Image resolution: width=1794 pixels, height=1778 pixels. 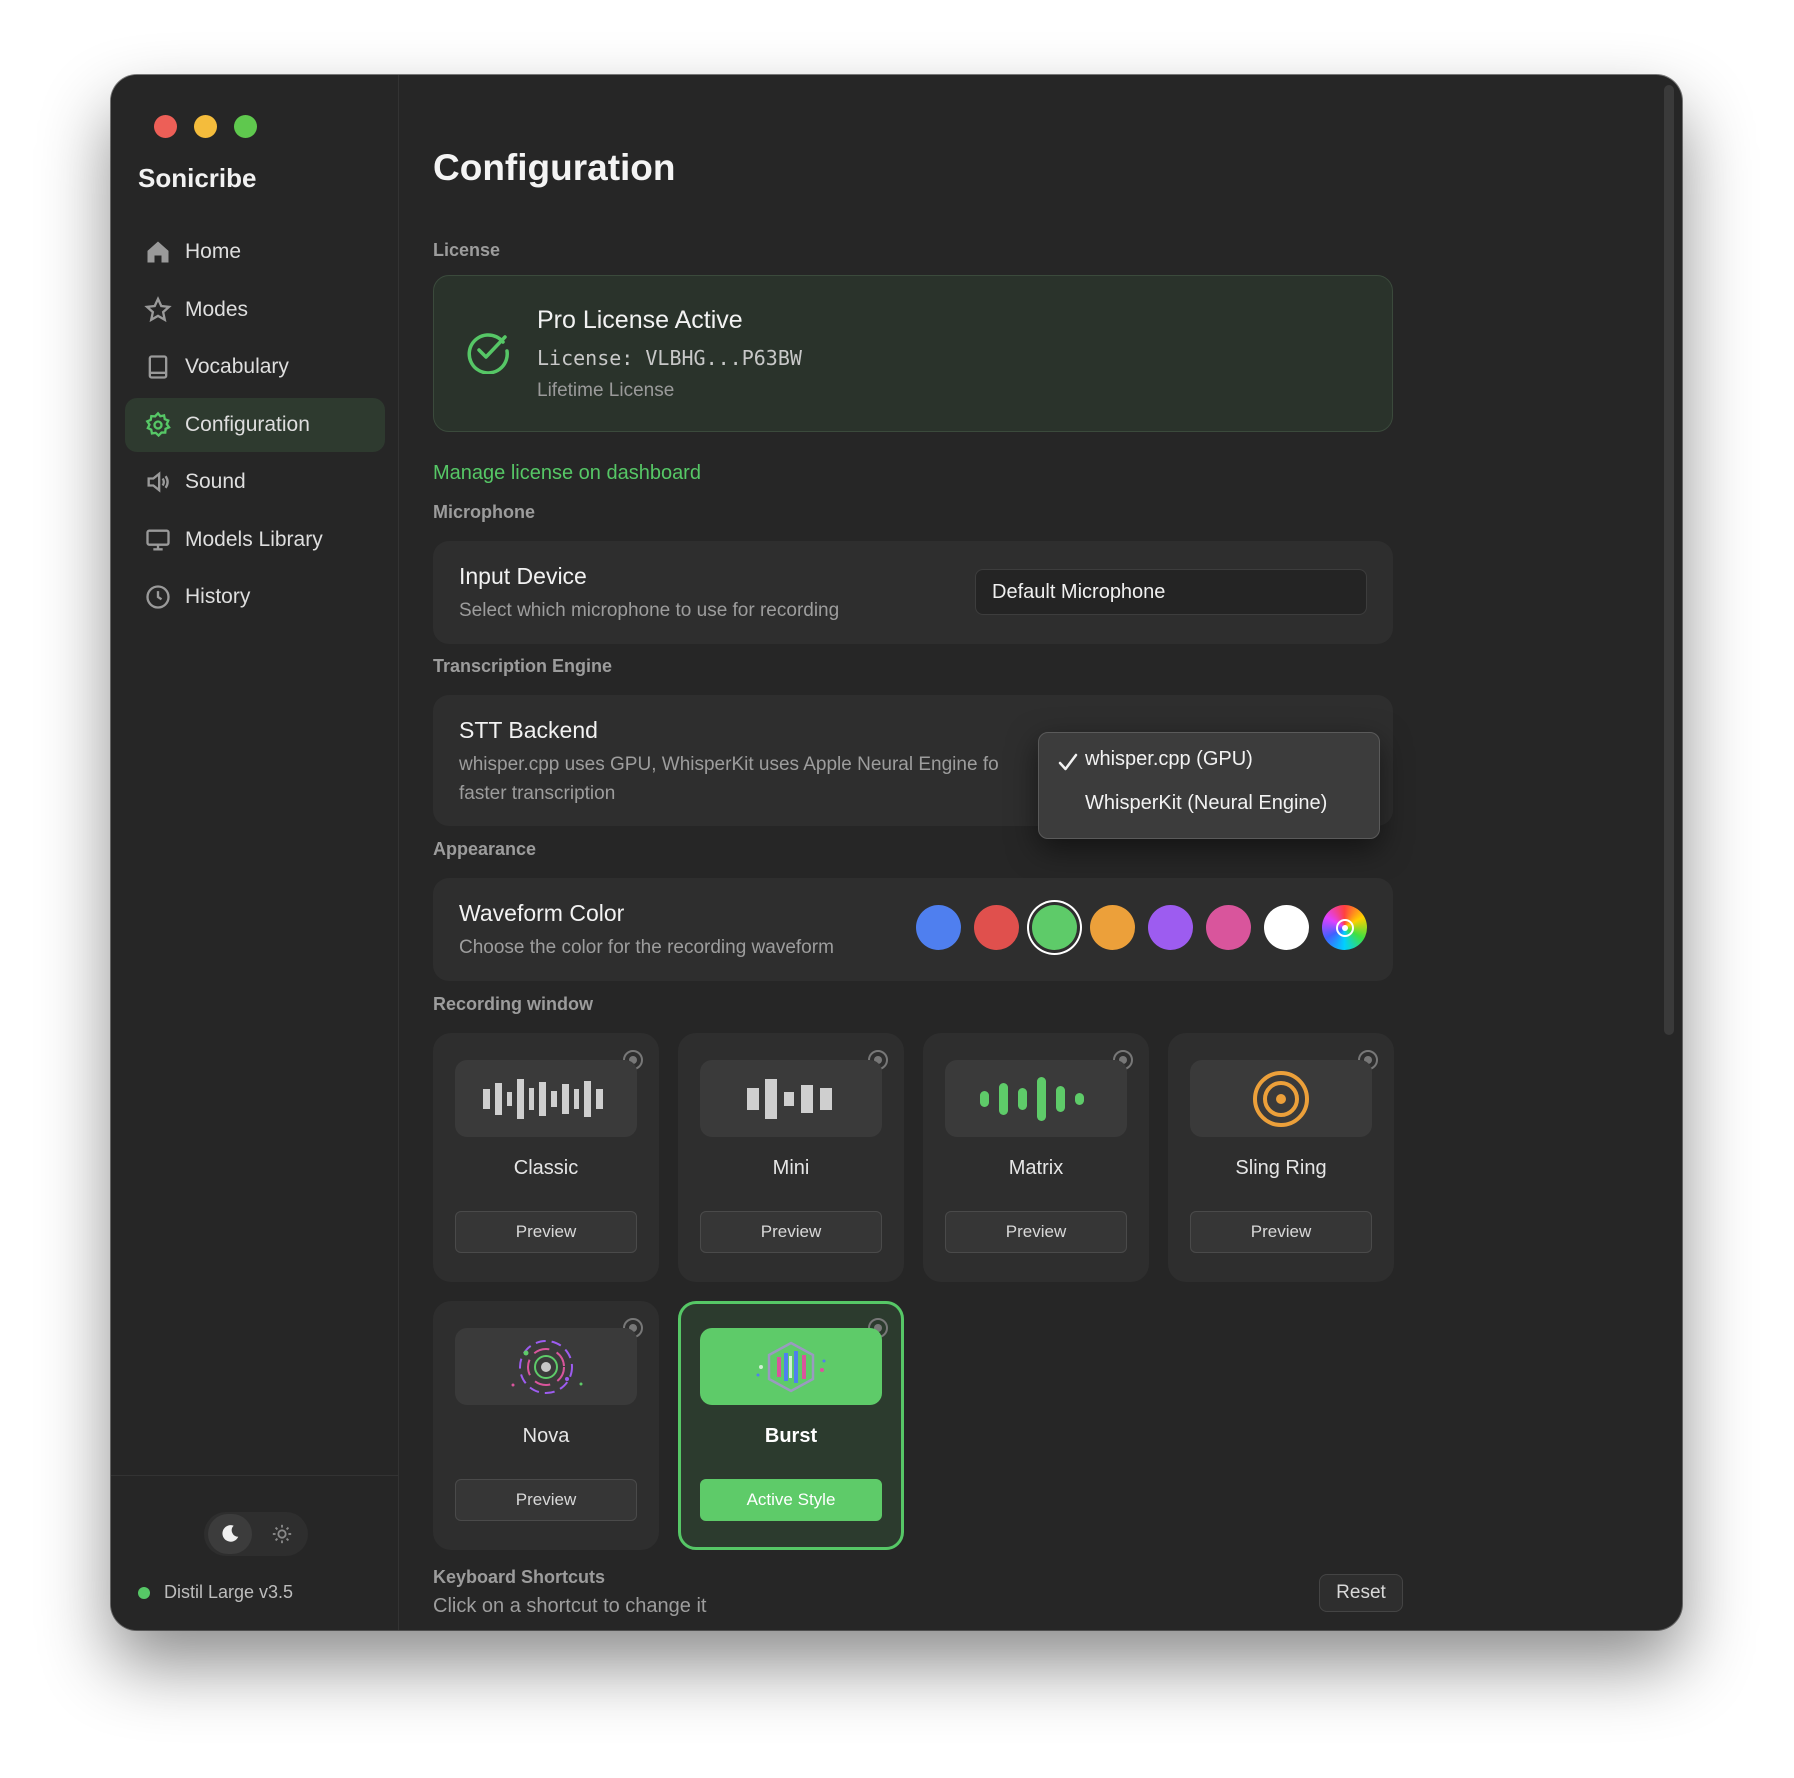 I want to click on sidebar-item-label: Modes, so click(x=217, y=309).